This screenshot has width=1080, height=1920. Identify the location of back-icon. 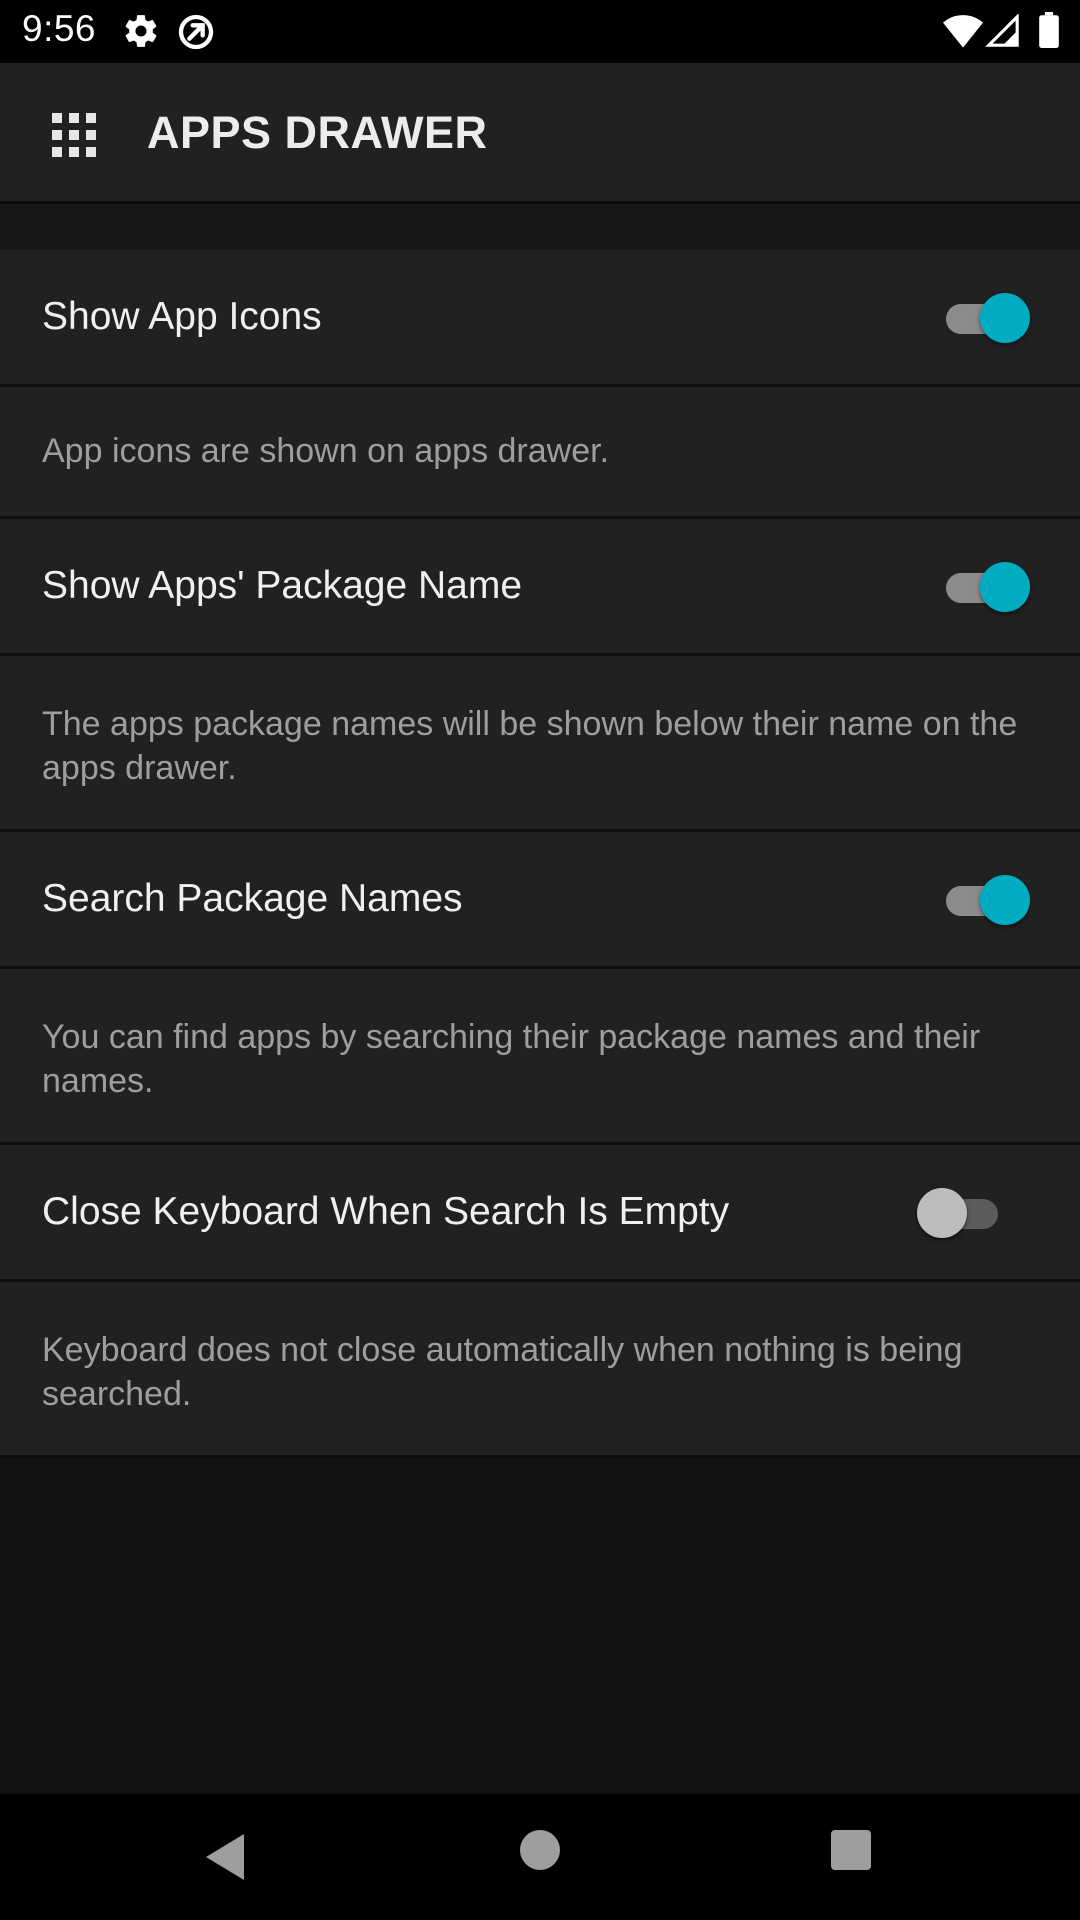
(226, 1857).